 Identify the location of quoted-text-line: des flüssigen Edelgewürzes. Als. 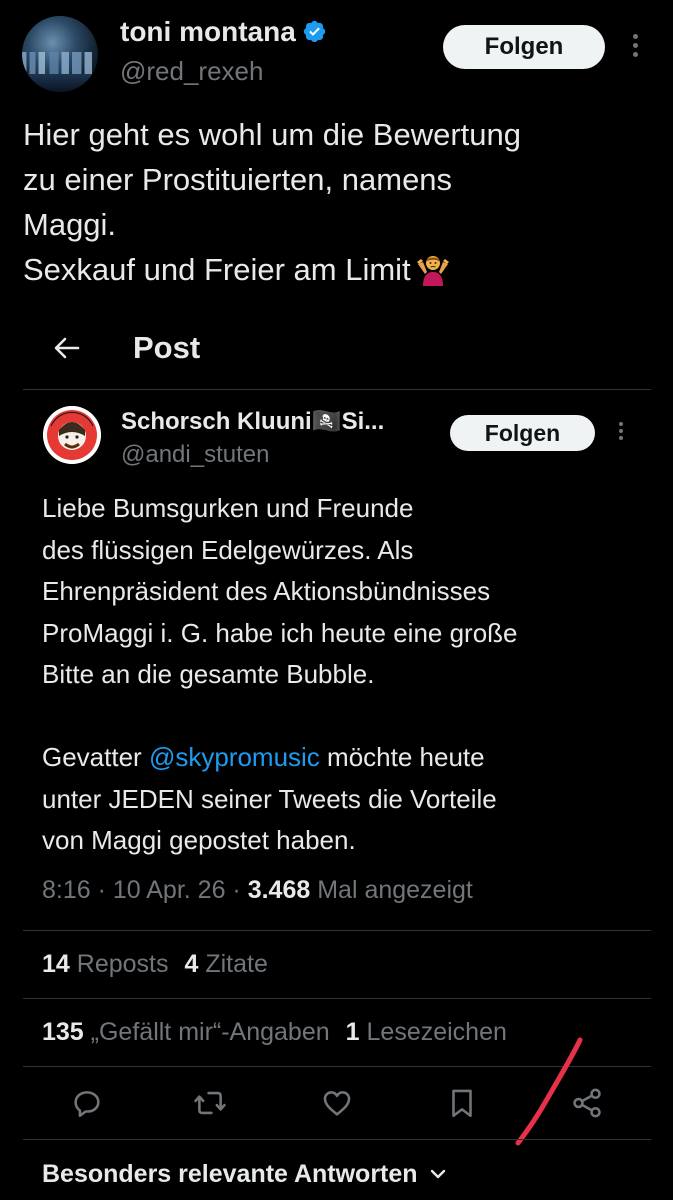
(228, 549).